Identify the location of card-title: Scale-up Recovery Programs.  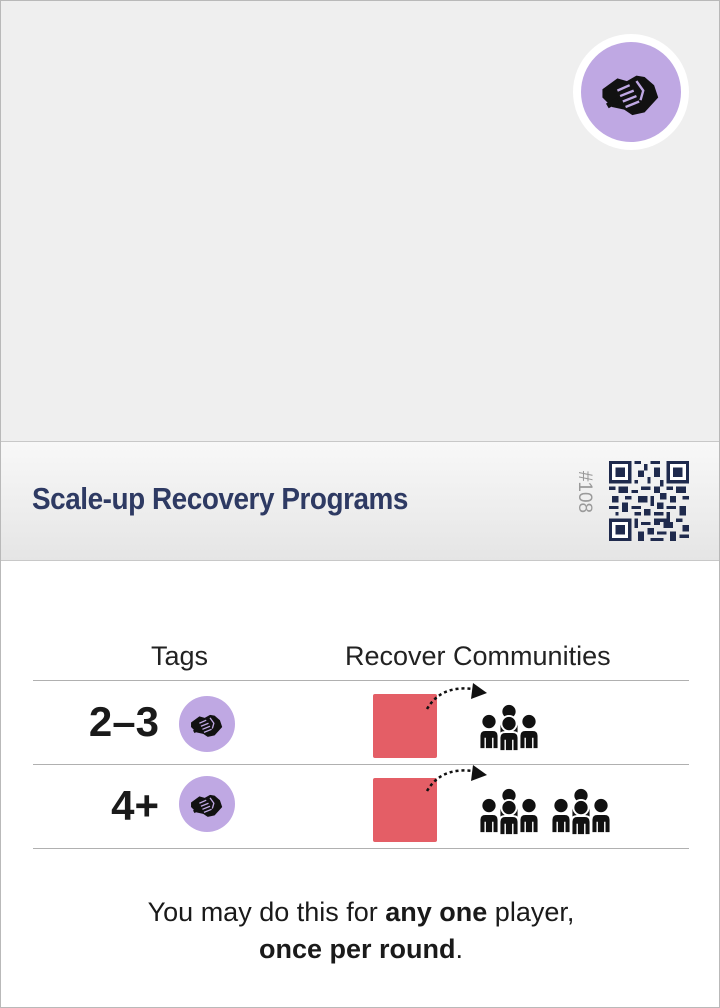
(220, 498).